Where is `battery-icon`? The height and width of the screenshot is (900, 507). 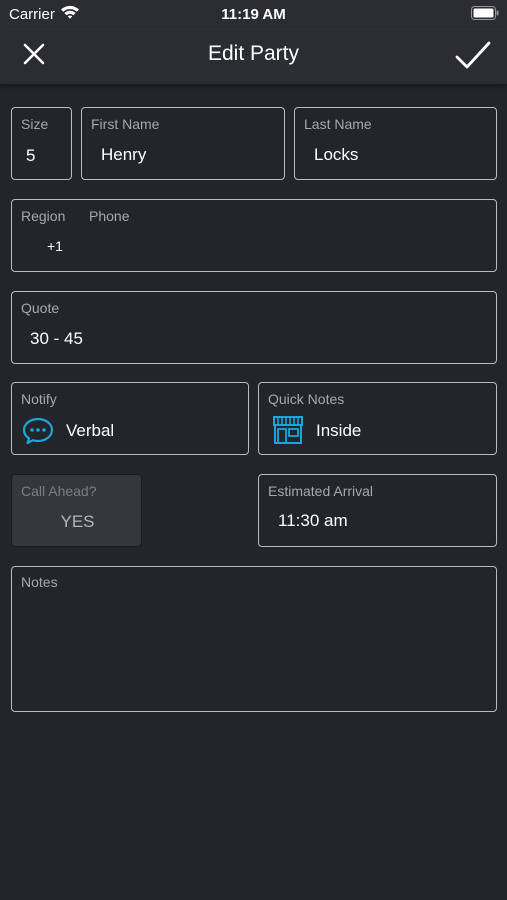
battery-icon is located at coordinates (485, 13).